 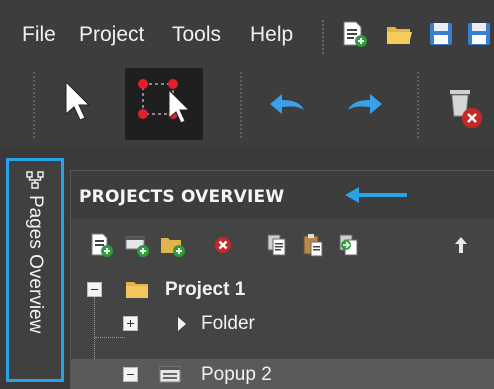 What do you see at coordinates (313, 245) in the screenshot?
I see `paste-icon` at bounding box center [313, 245].